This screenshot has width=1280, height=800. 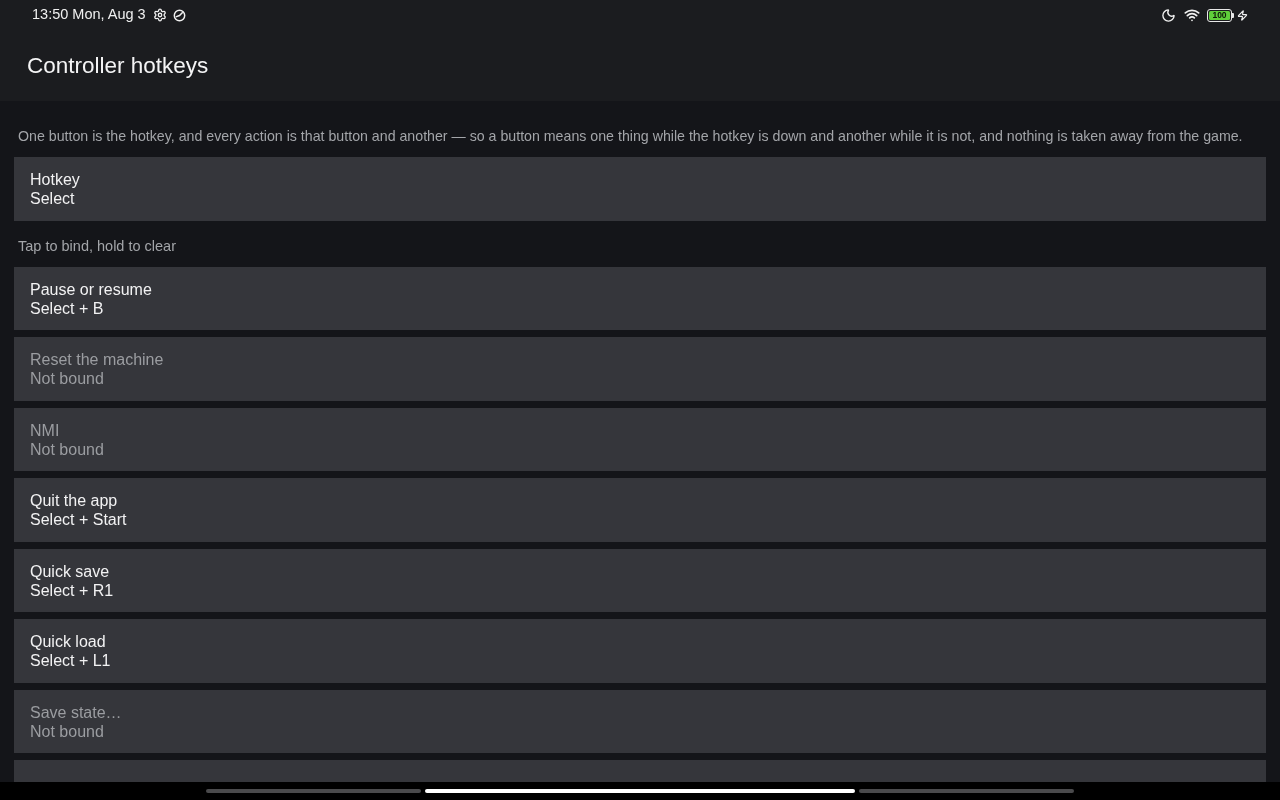 I want to click on action-title: Reset the machine, so click(x=97, y=359).